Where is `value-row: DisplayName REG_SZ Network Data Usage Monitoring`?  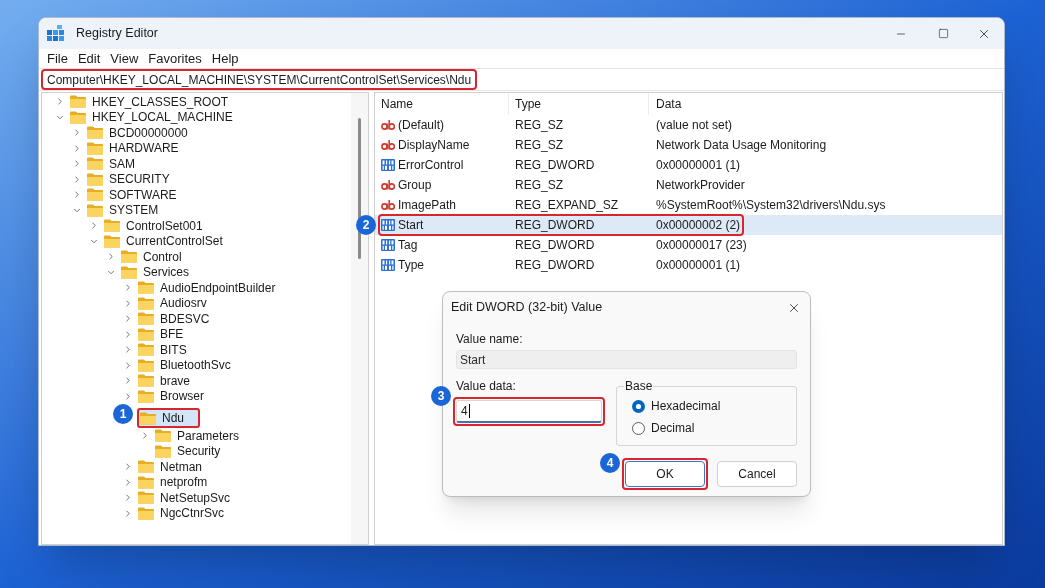 value-row: DisplayName REG_SZ Network Data Usage Monitoring is located at coordinates (688, 145).